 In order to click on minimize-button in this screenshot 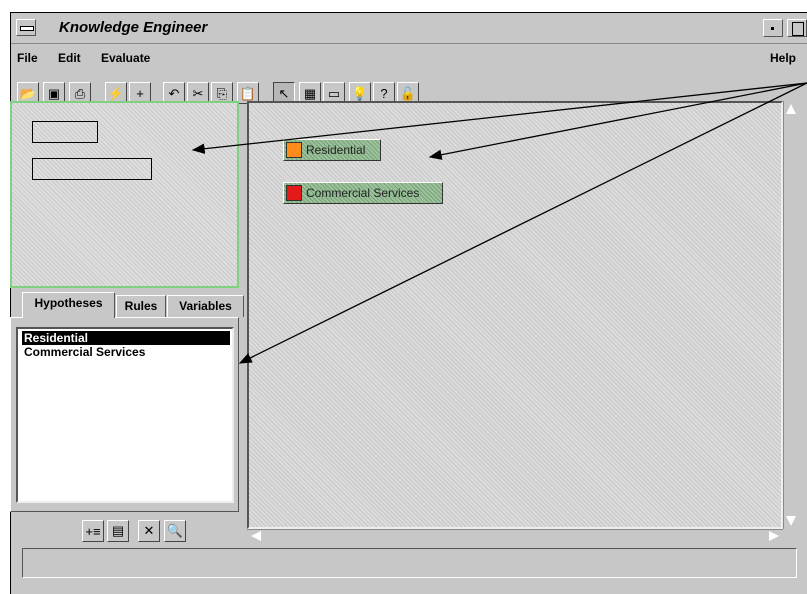, I will do `click(773, 28)`.